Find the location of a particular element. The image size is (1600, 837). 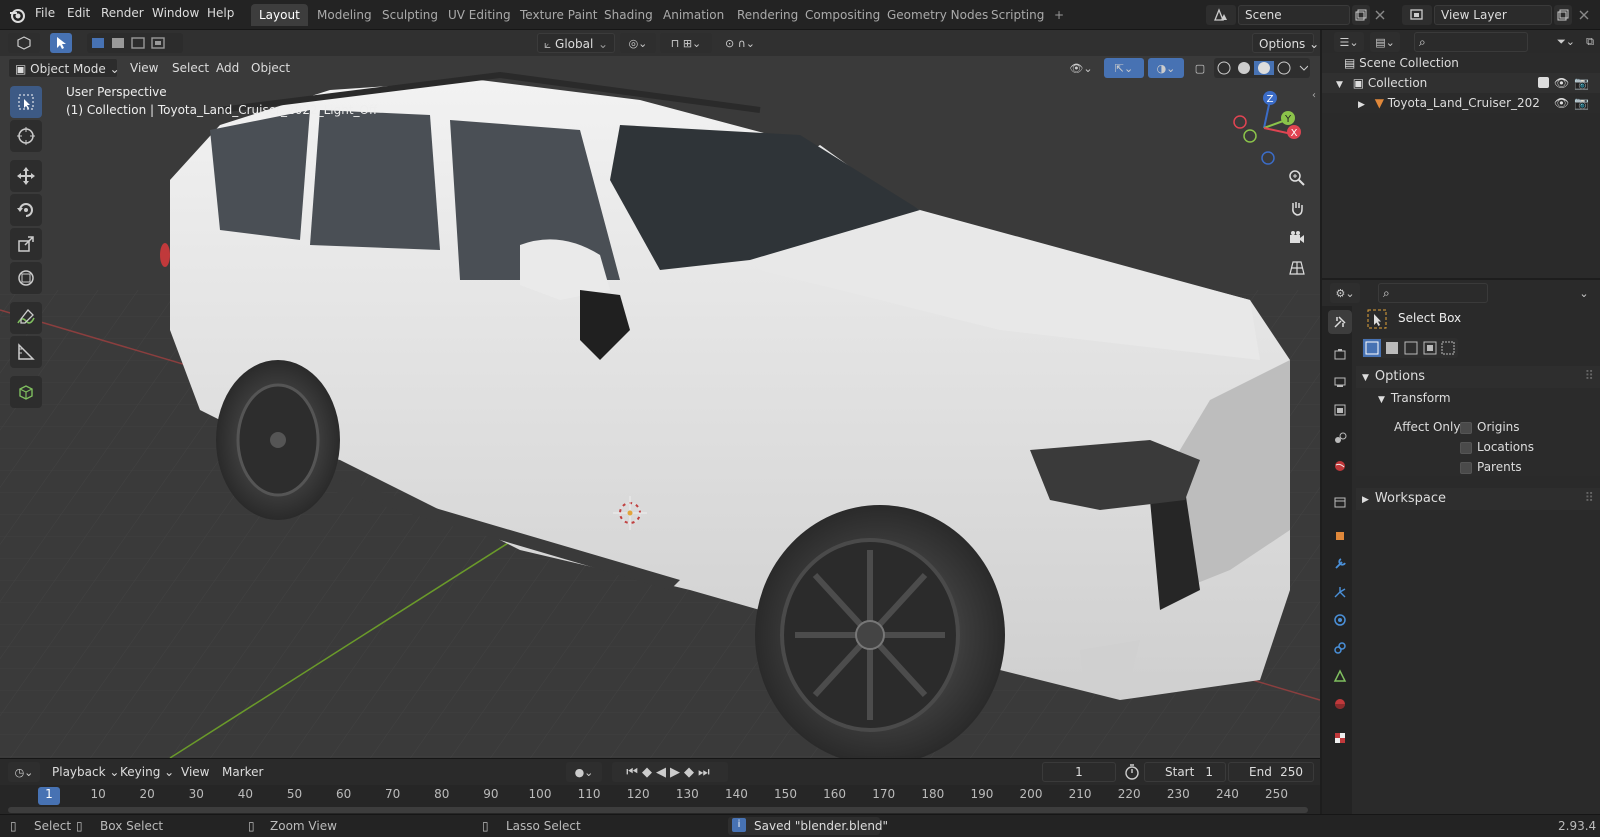

camera-view-icon is located at coordinates (1297, 238).